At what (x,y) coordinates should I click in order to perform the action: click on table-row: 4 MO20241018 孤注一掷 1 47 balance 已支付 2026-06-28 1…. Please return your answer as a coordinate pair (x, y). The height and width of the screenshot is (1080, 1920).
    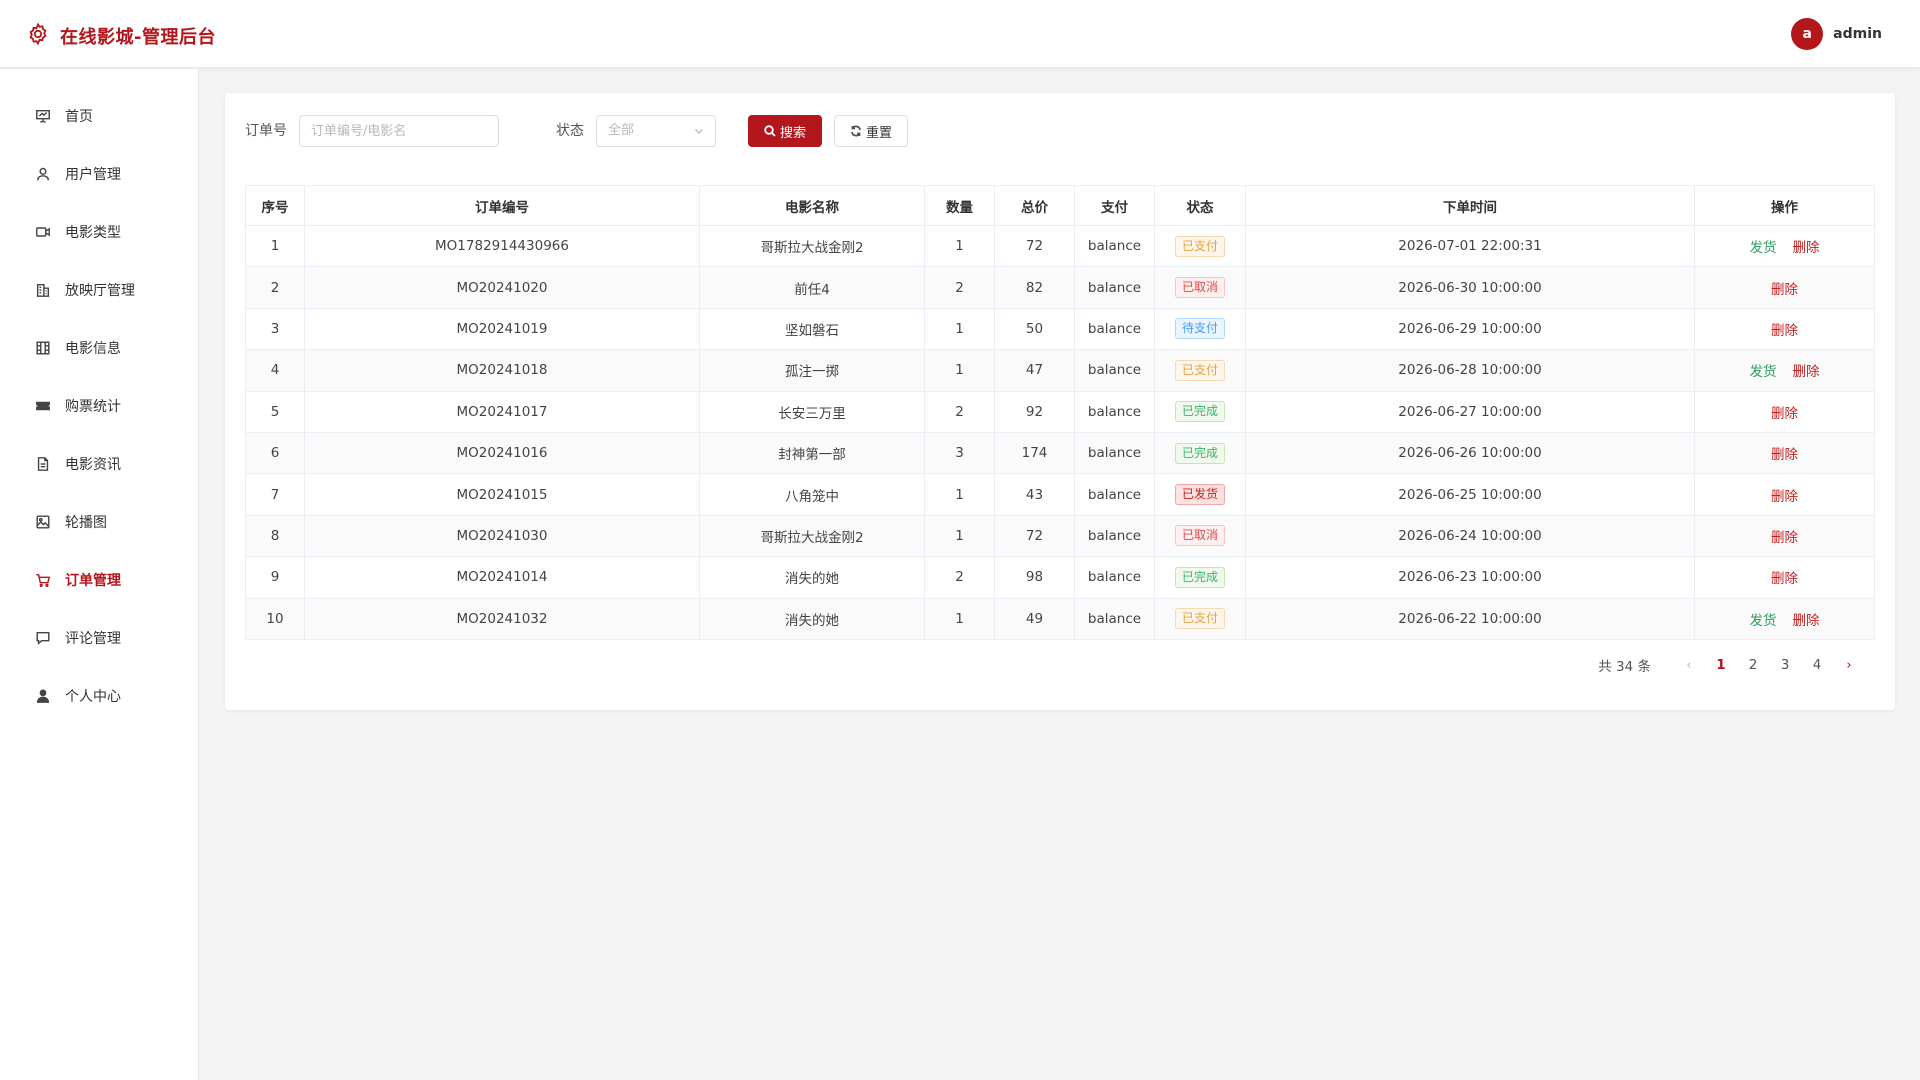
    Looking at the image, I should click on (1060, 370).